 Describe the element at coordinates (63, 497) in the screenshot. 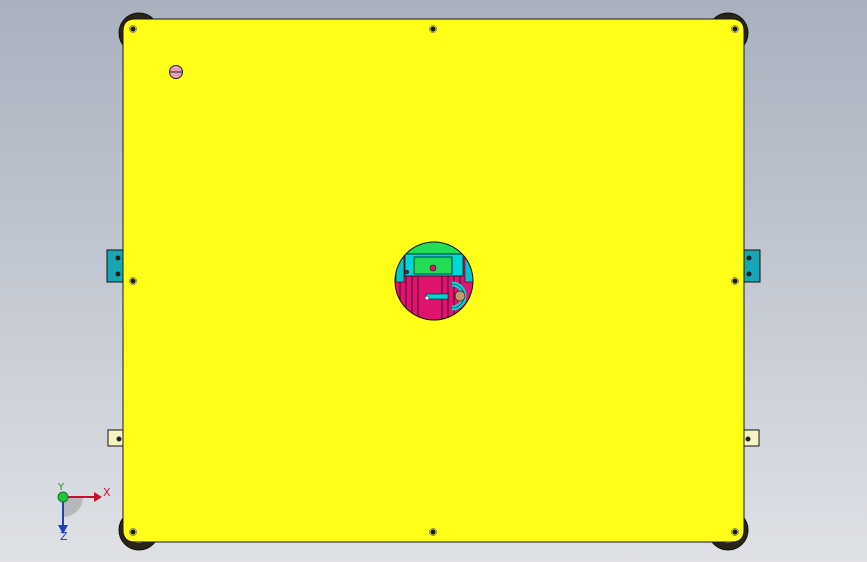

I see `triad-y-axis-dot` at that location.